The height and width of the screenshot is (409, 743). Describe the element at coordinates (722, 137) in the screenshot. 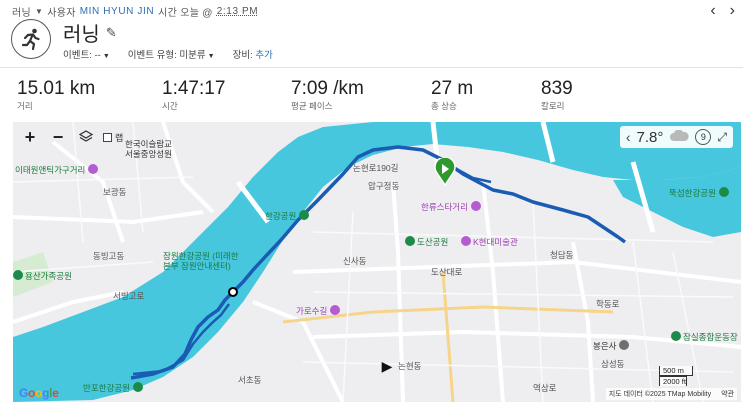

I see `fullscreen-icon: ⤢` at that location.